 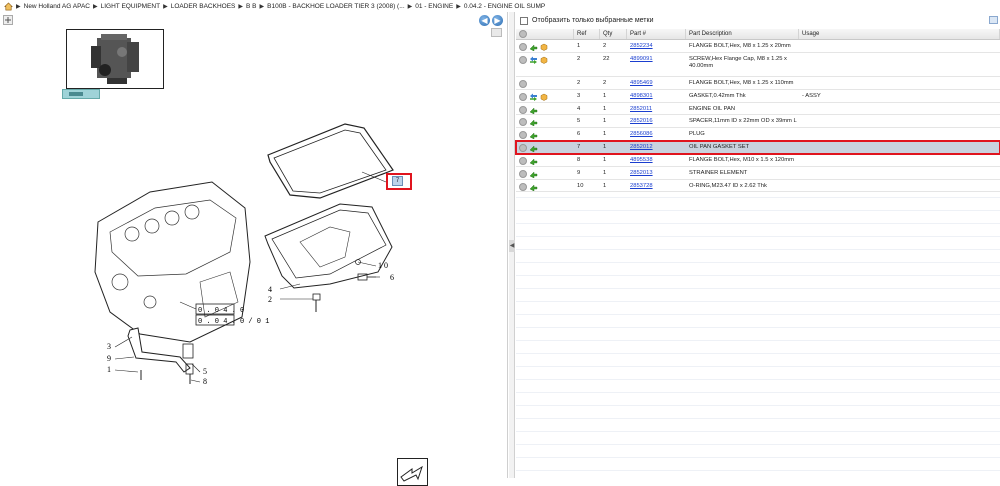 What do you see at coordinates (412, 472) in the screenshot?
I see `next-diagram-icon` at bounding box center [412, 472].